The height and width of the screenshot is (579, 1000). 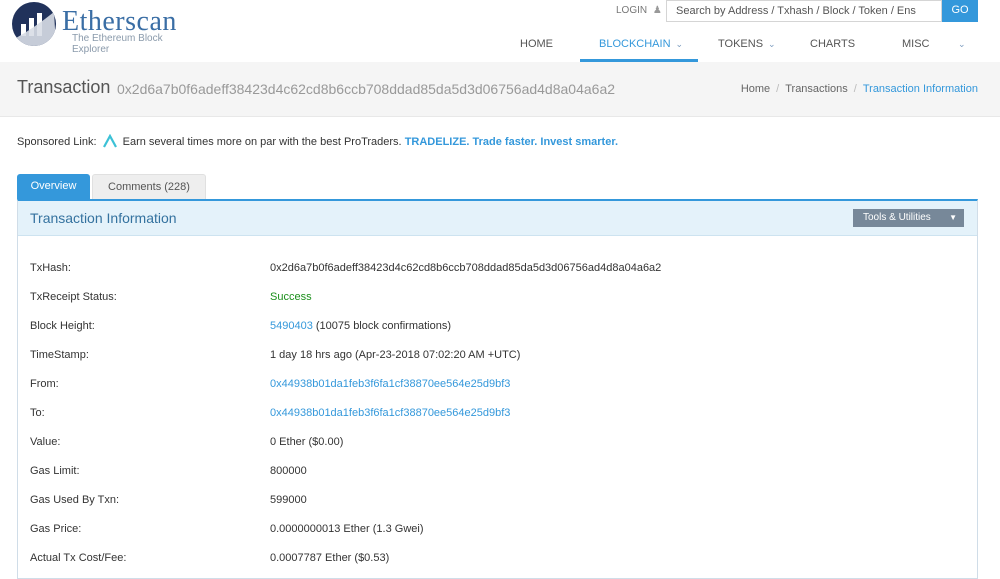 I want to click on row-value: 599000, so click(x=288, y=500).